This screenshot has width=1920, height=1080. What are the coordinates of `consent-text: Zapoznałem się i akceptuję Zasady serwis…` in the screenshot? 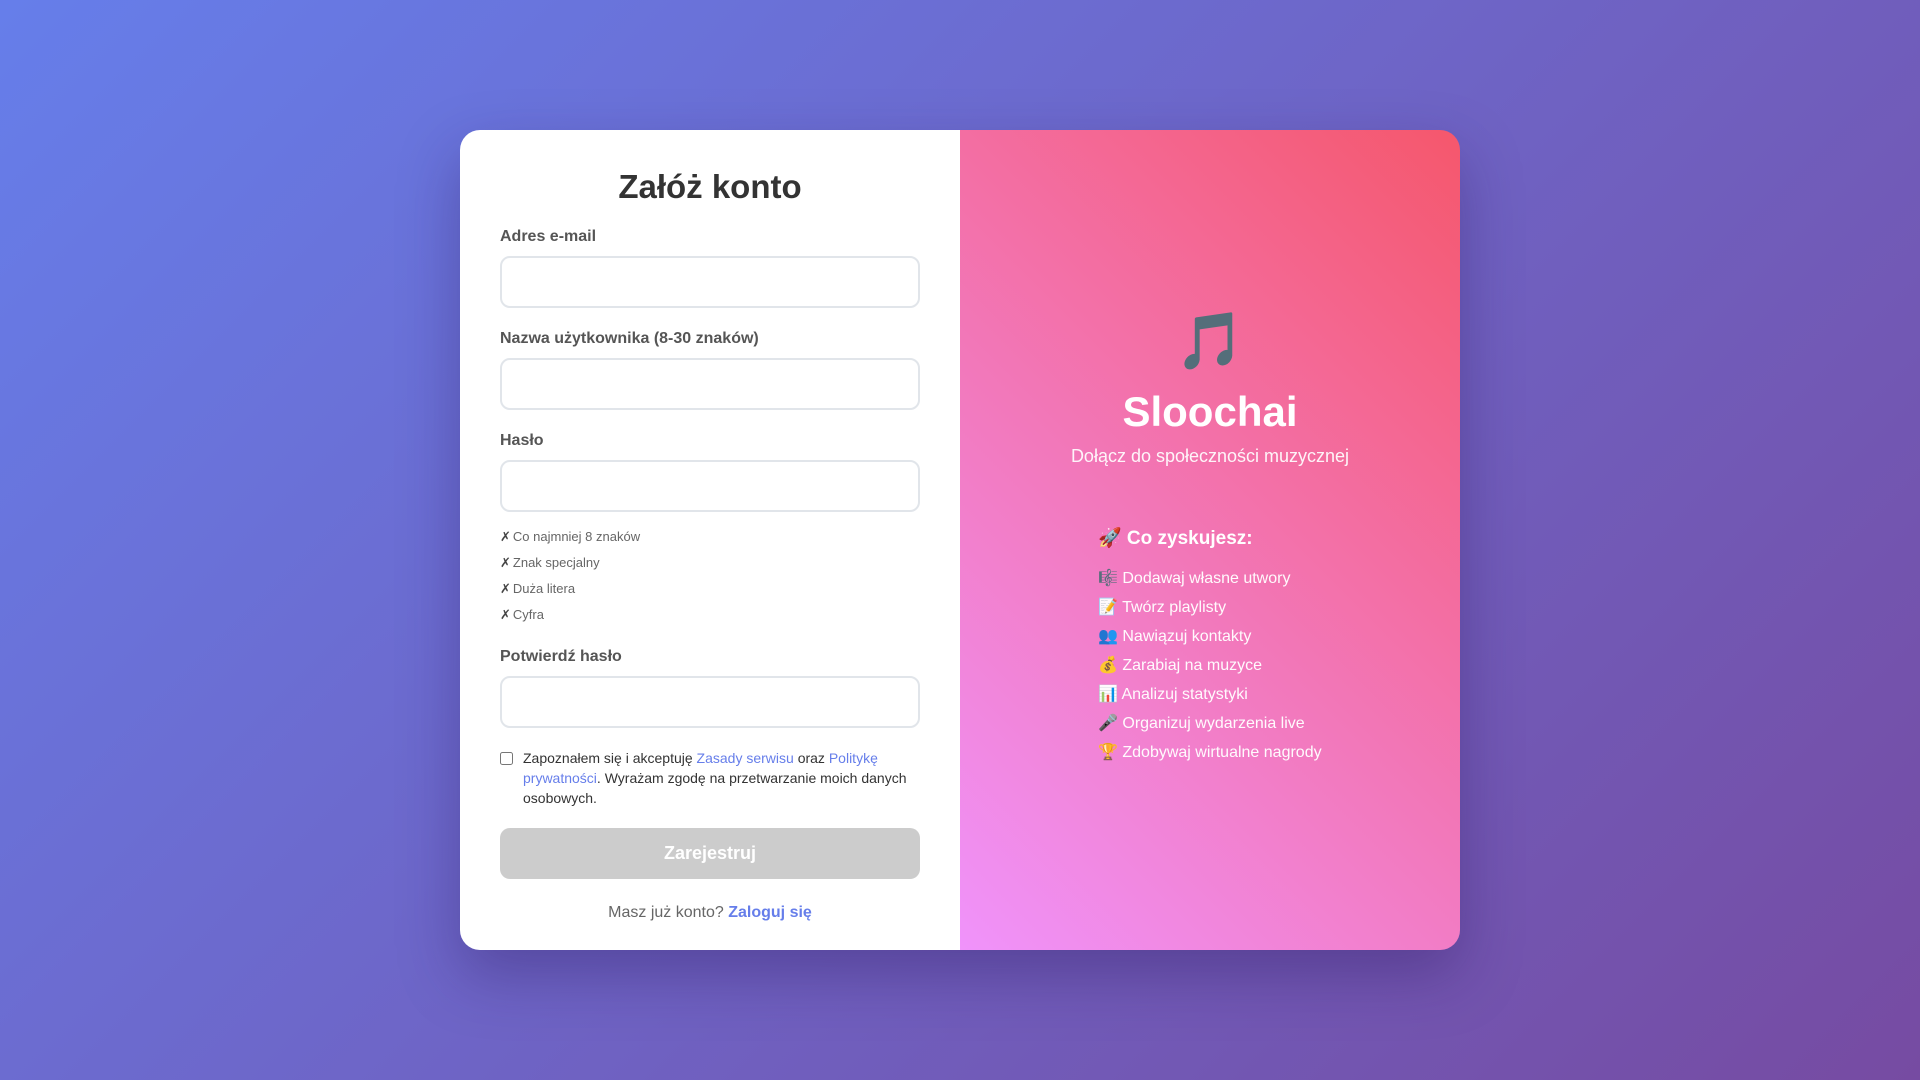 It's located at (721, 778).